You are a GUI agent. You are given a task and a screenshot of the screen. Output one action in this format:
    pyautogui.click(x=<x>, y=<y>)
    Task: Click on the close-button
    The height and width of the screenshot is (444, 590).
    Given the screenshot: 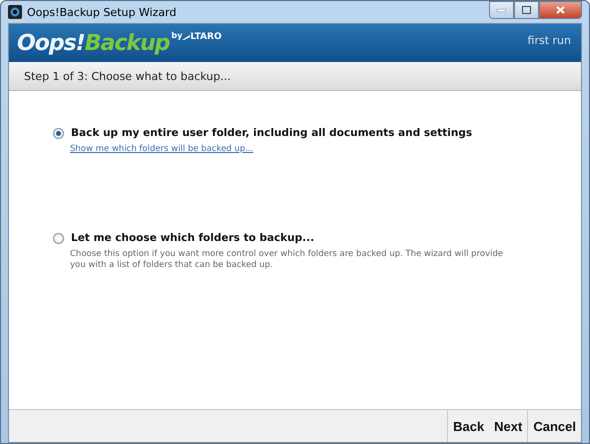 What is the action you would take?
    pyautogui.click(x=560, y=10)
    